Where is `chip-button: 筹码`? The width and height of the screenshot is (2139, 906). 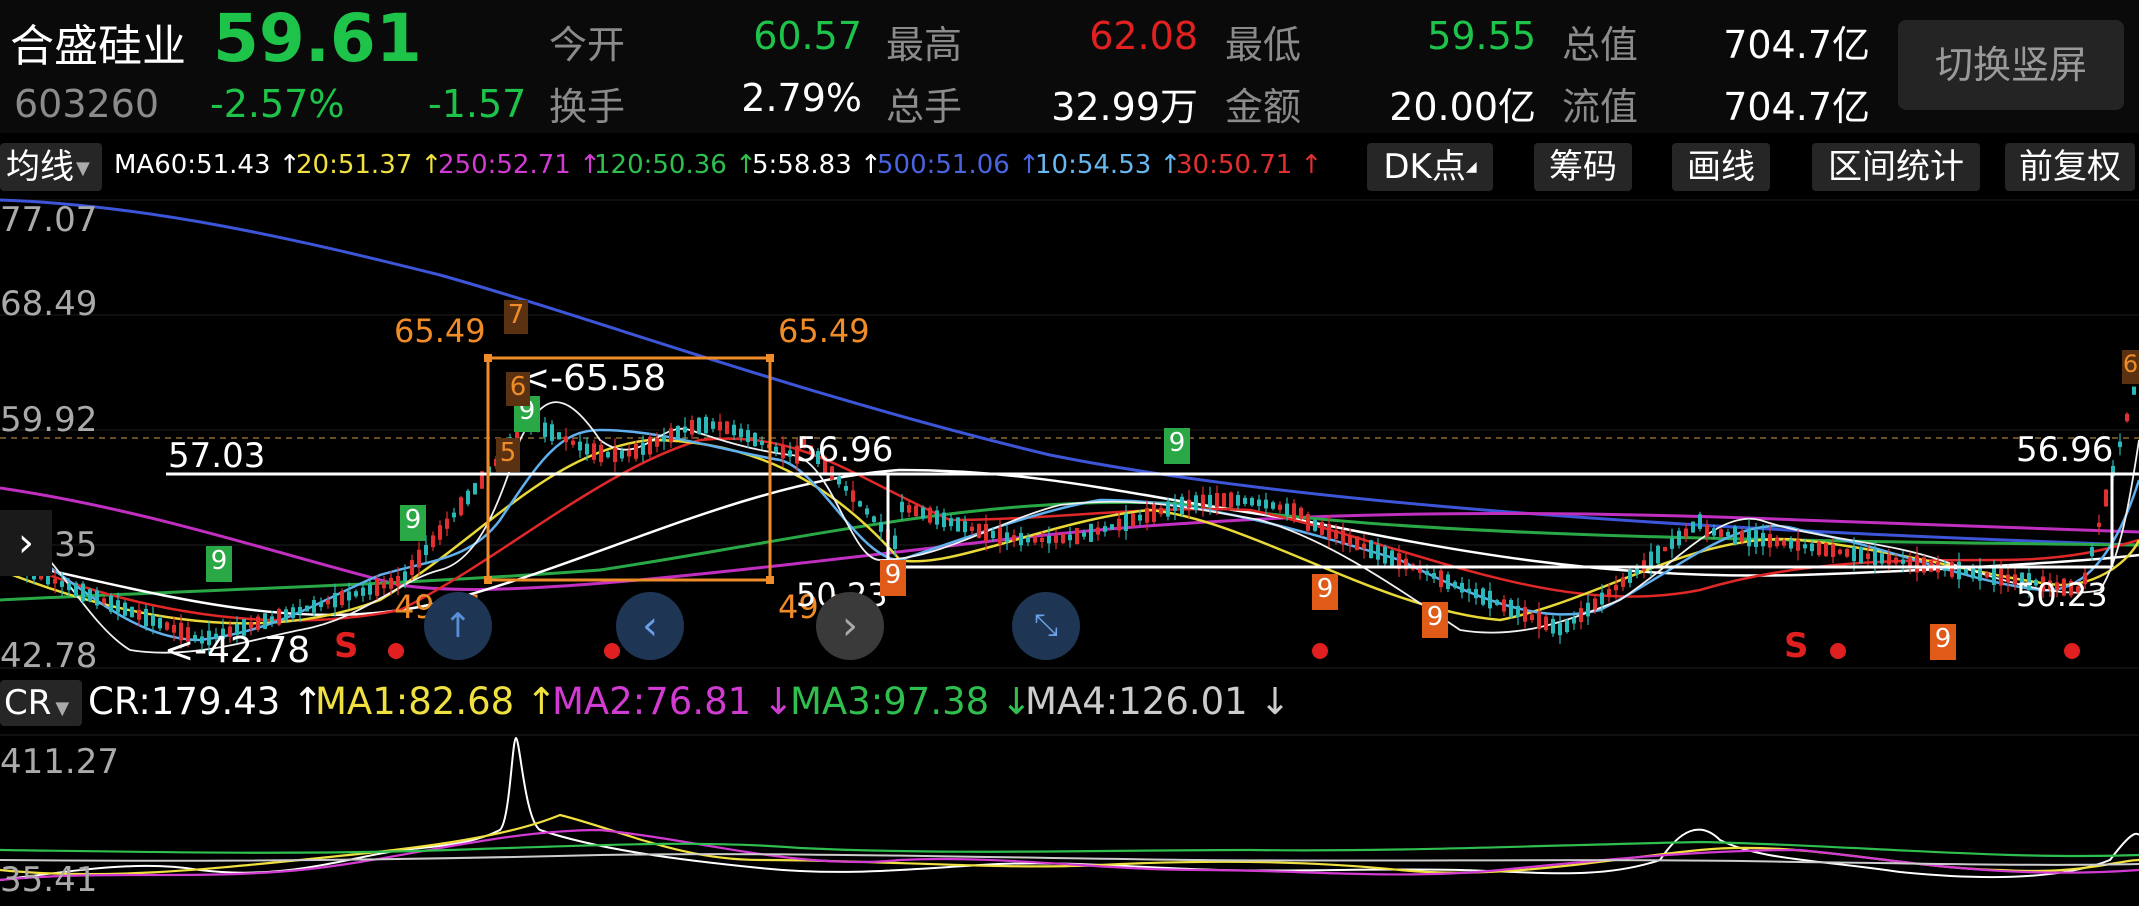 chip-button: 筹码 is located at coordinates (1583, 167).